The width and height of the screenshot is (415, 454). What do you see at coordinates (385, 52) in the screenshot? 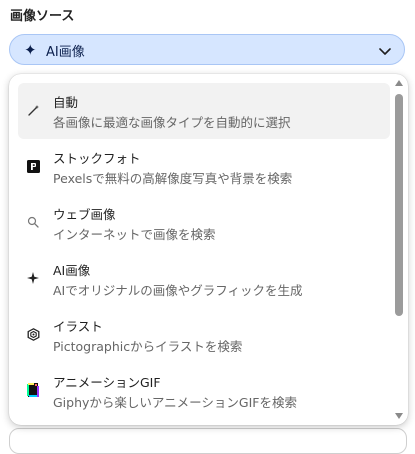
I see `chevron-down-icon` at bounding box center [385, 52].